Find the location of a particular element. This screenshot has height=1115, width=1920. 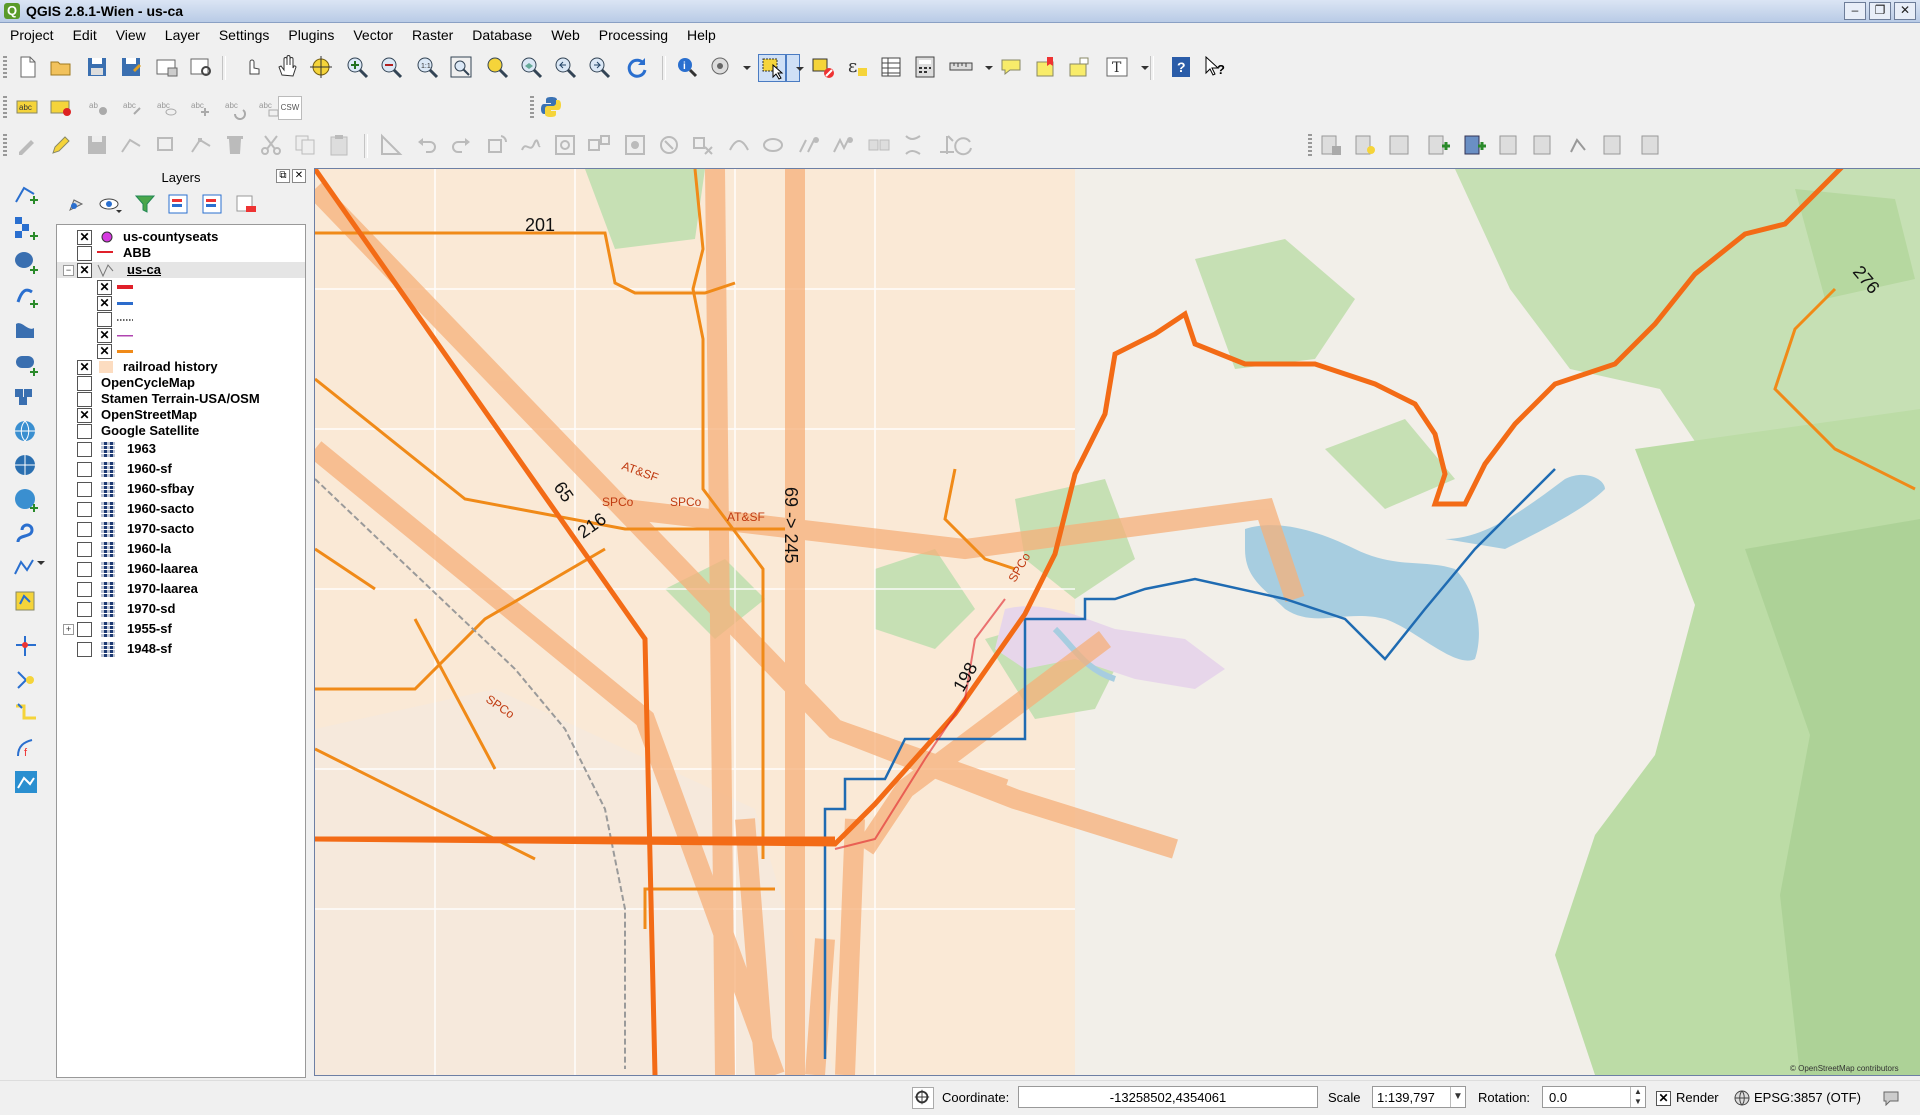

new-bookmark-icon is located at coordinates (1045, 67).